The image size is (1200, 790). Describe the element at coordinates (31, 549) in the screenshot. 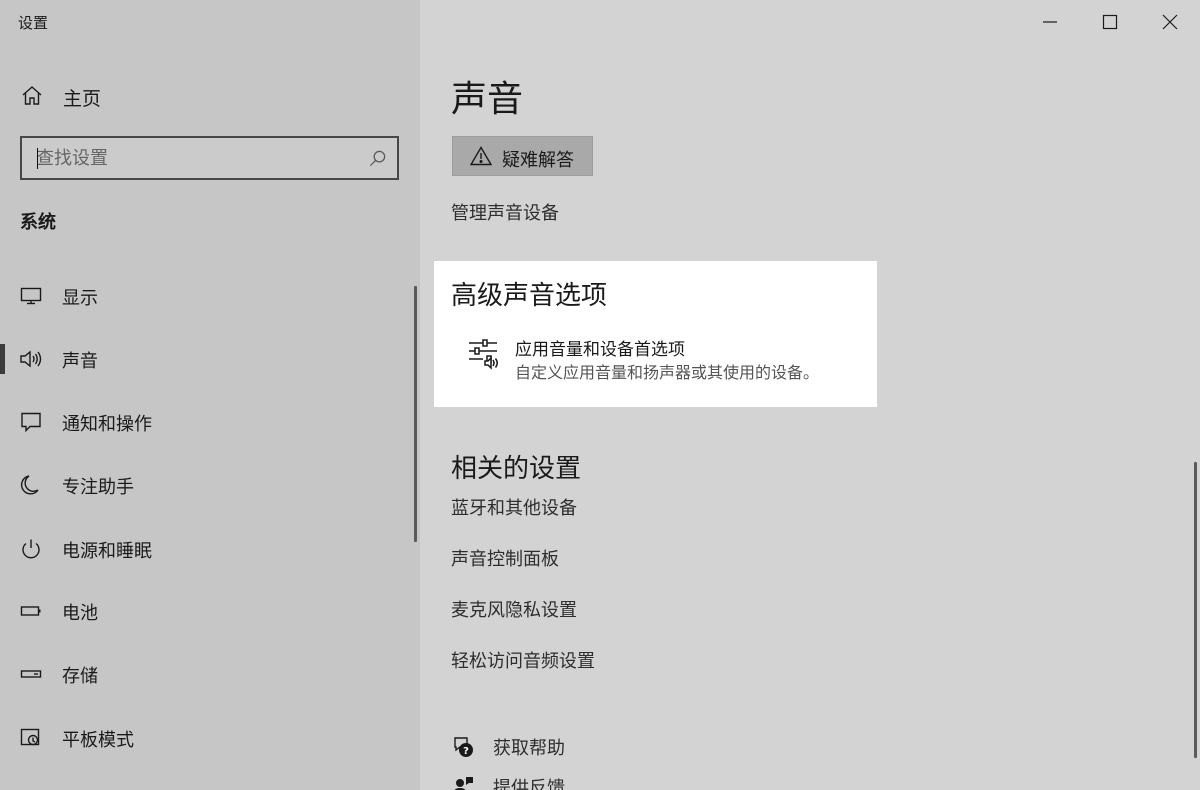

I see `power-icon` at that location.